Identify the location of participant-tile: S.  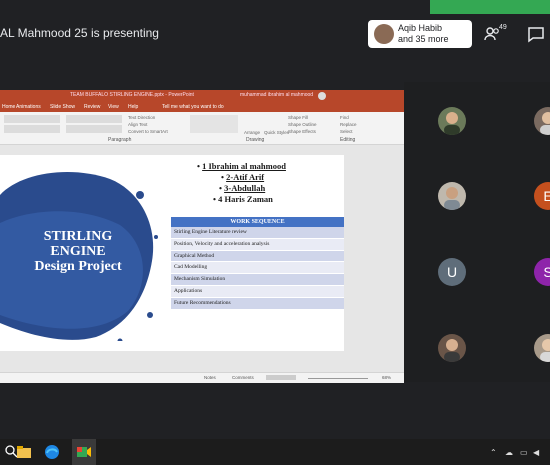
(514, 268).